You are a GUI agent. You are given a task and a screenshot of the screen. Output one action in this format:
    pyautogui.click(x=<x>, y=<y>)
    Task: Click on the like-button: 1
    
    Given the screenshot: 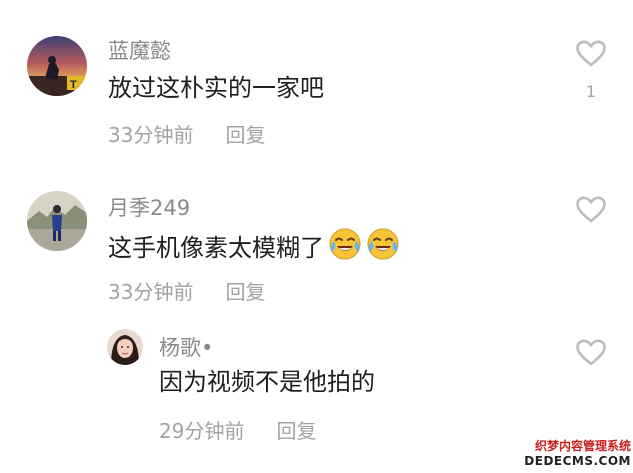 What is the action you would take?
    pyautogui.click(x=591, y=70)
    